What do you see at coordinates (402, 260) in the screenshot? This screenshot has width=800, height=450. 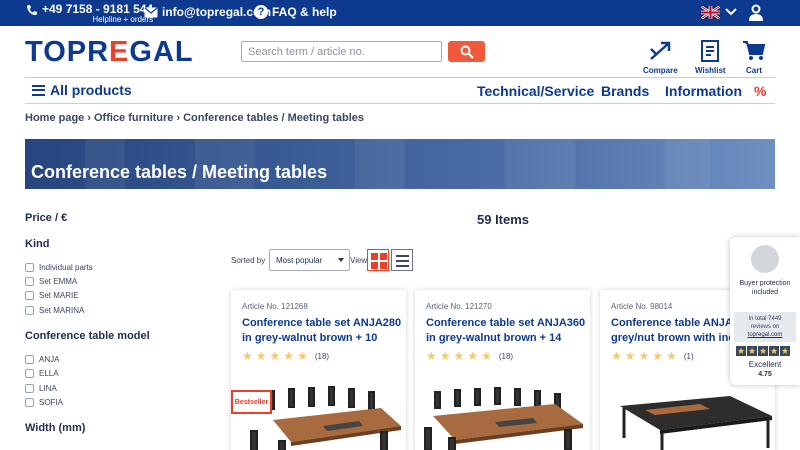 I see `list-view-icon` at bounding box center [402, 260].